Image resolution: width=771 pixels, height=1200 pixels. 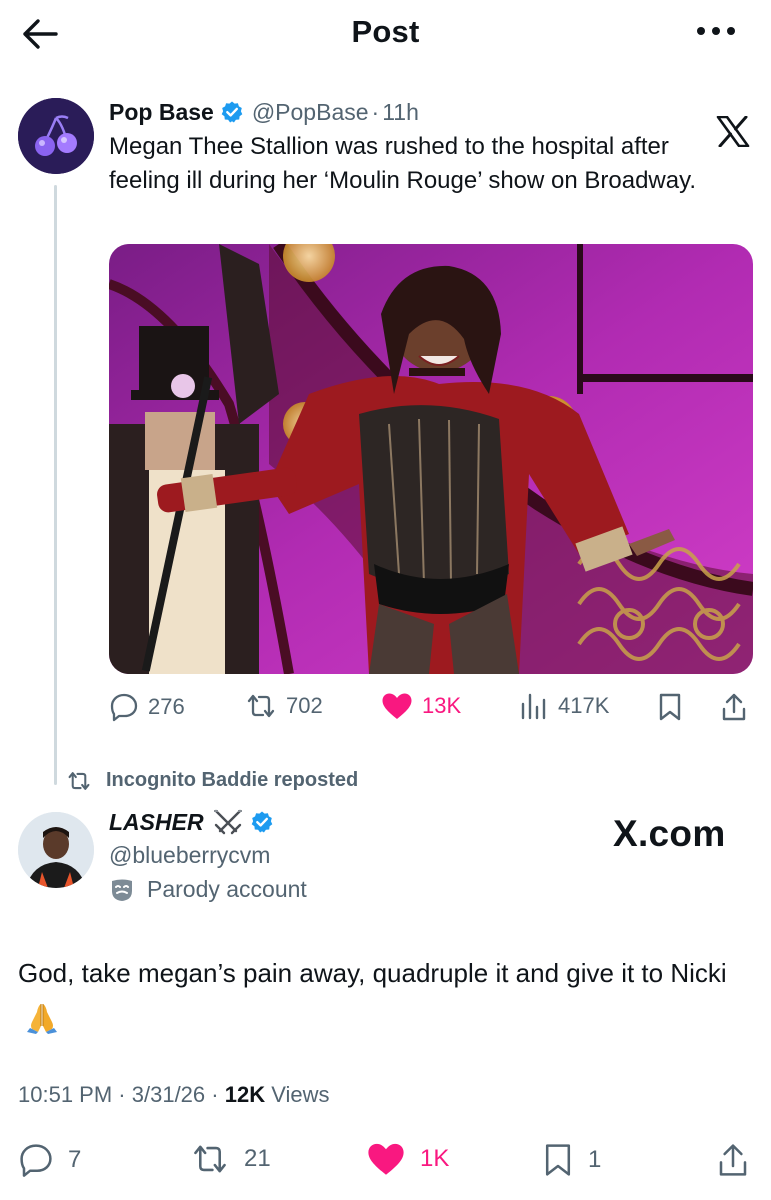 I want to click on like-button: 1K, so click(x=407, y=1159).